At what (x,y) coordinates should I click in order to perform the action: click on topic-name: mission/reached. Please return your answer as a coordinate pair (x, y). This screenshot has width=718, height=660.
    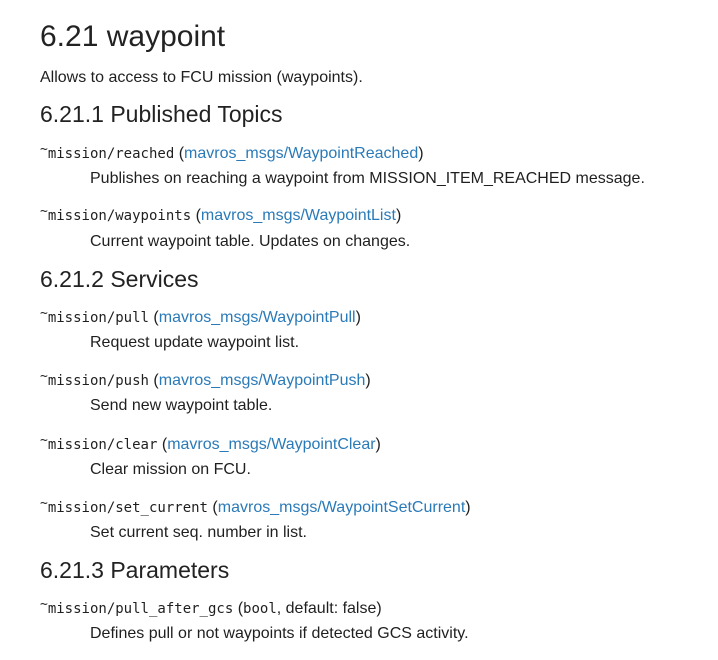
    Looking at the image, I should click on (111, 154).